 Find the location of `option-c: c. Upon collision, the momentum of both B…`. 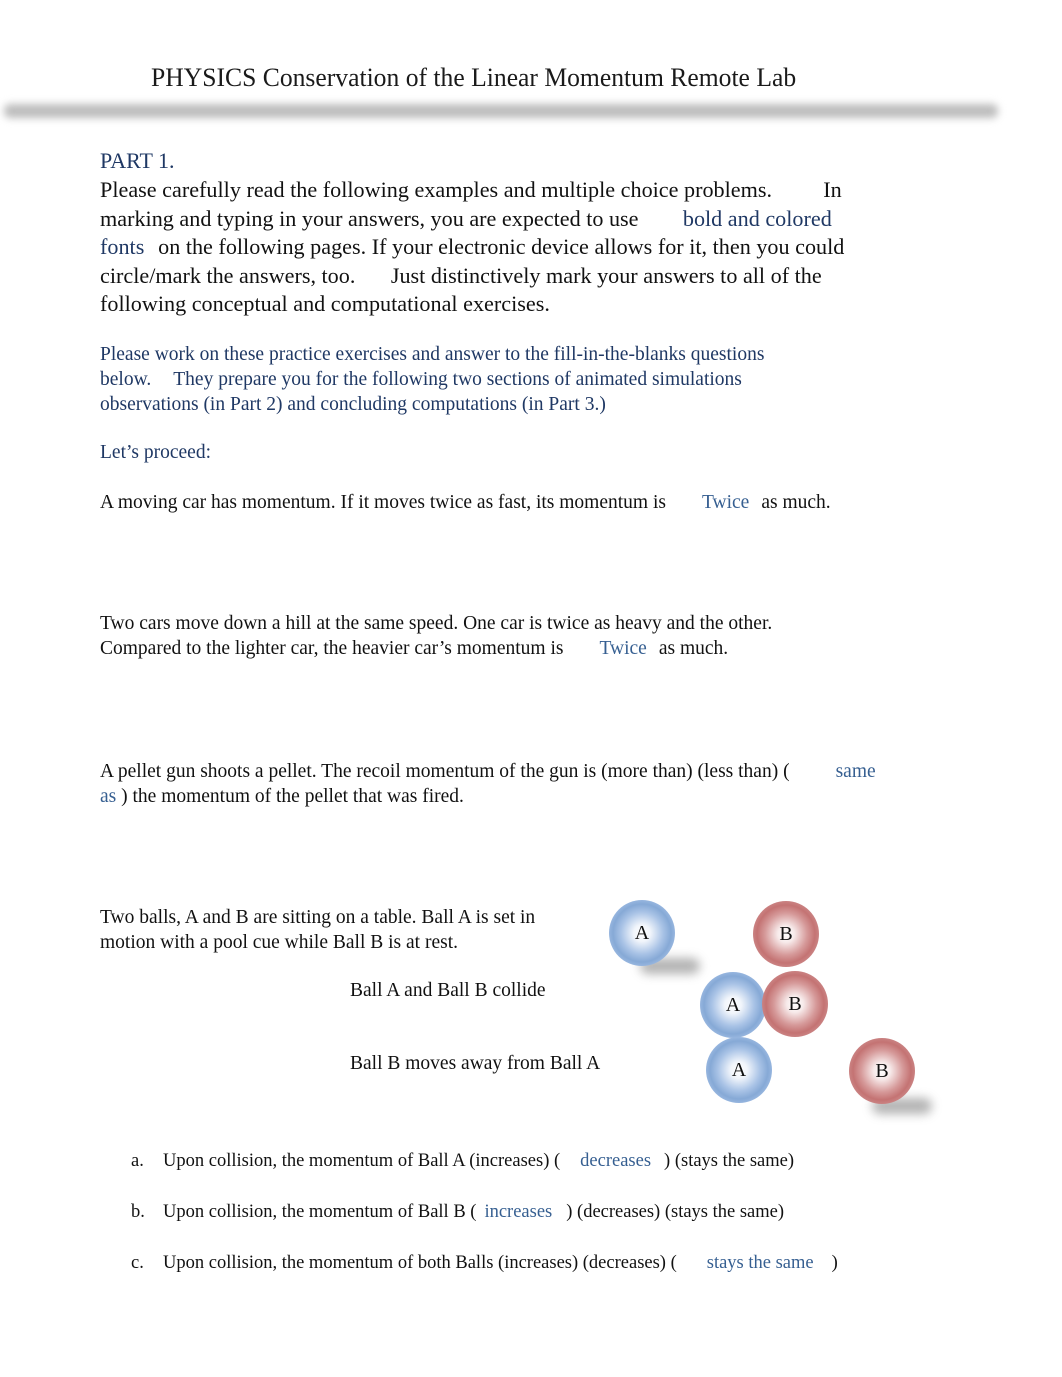

option-c: c. Upon collision, the momentum of both B… is located at coordinates (484, 1263).